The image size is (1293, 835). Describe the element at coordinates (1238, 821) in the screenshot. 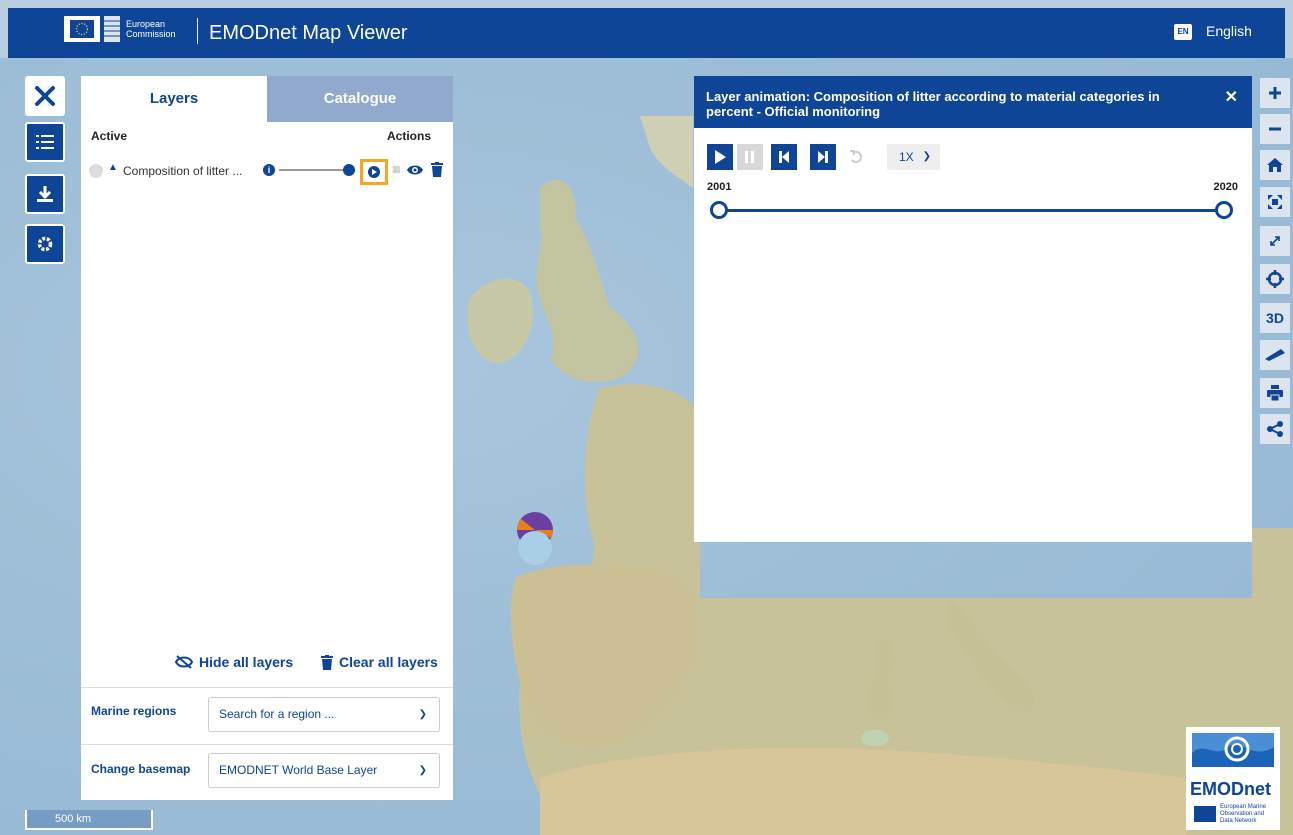

I see `emodnet-subtitle-line3: Data Network` at that location.